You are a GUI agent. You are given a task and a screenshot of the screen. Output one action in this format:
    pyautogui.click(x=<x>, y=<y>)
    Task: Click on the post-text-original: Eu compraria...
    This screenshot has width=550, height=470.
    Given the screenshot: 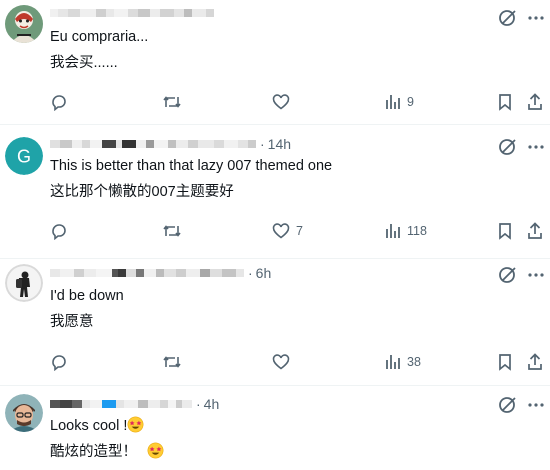 What is the action you would take?
    pyautogui.click(x=99, y=37)
    